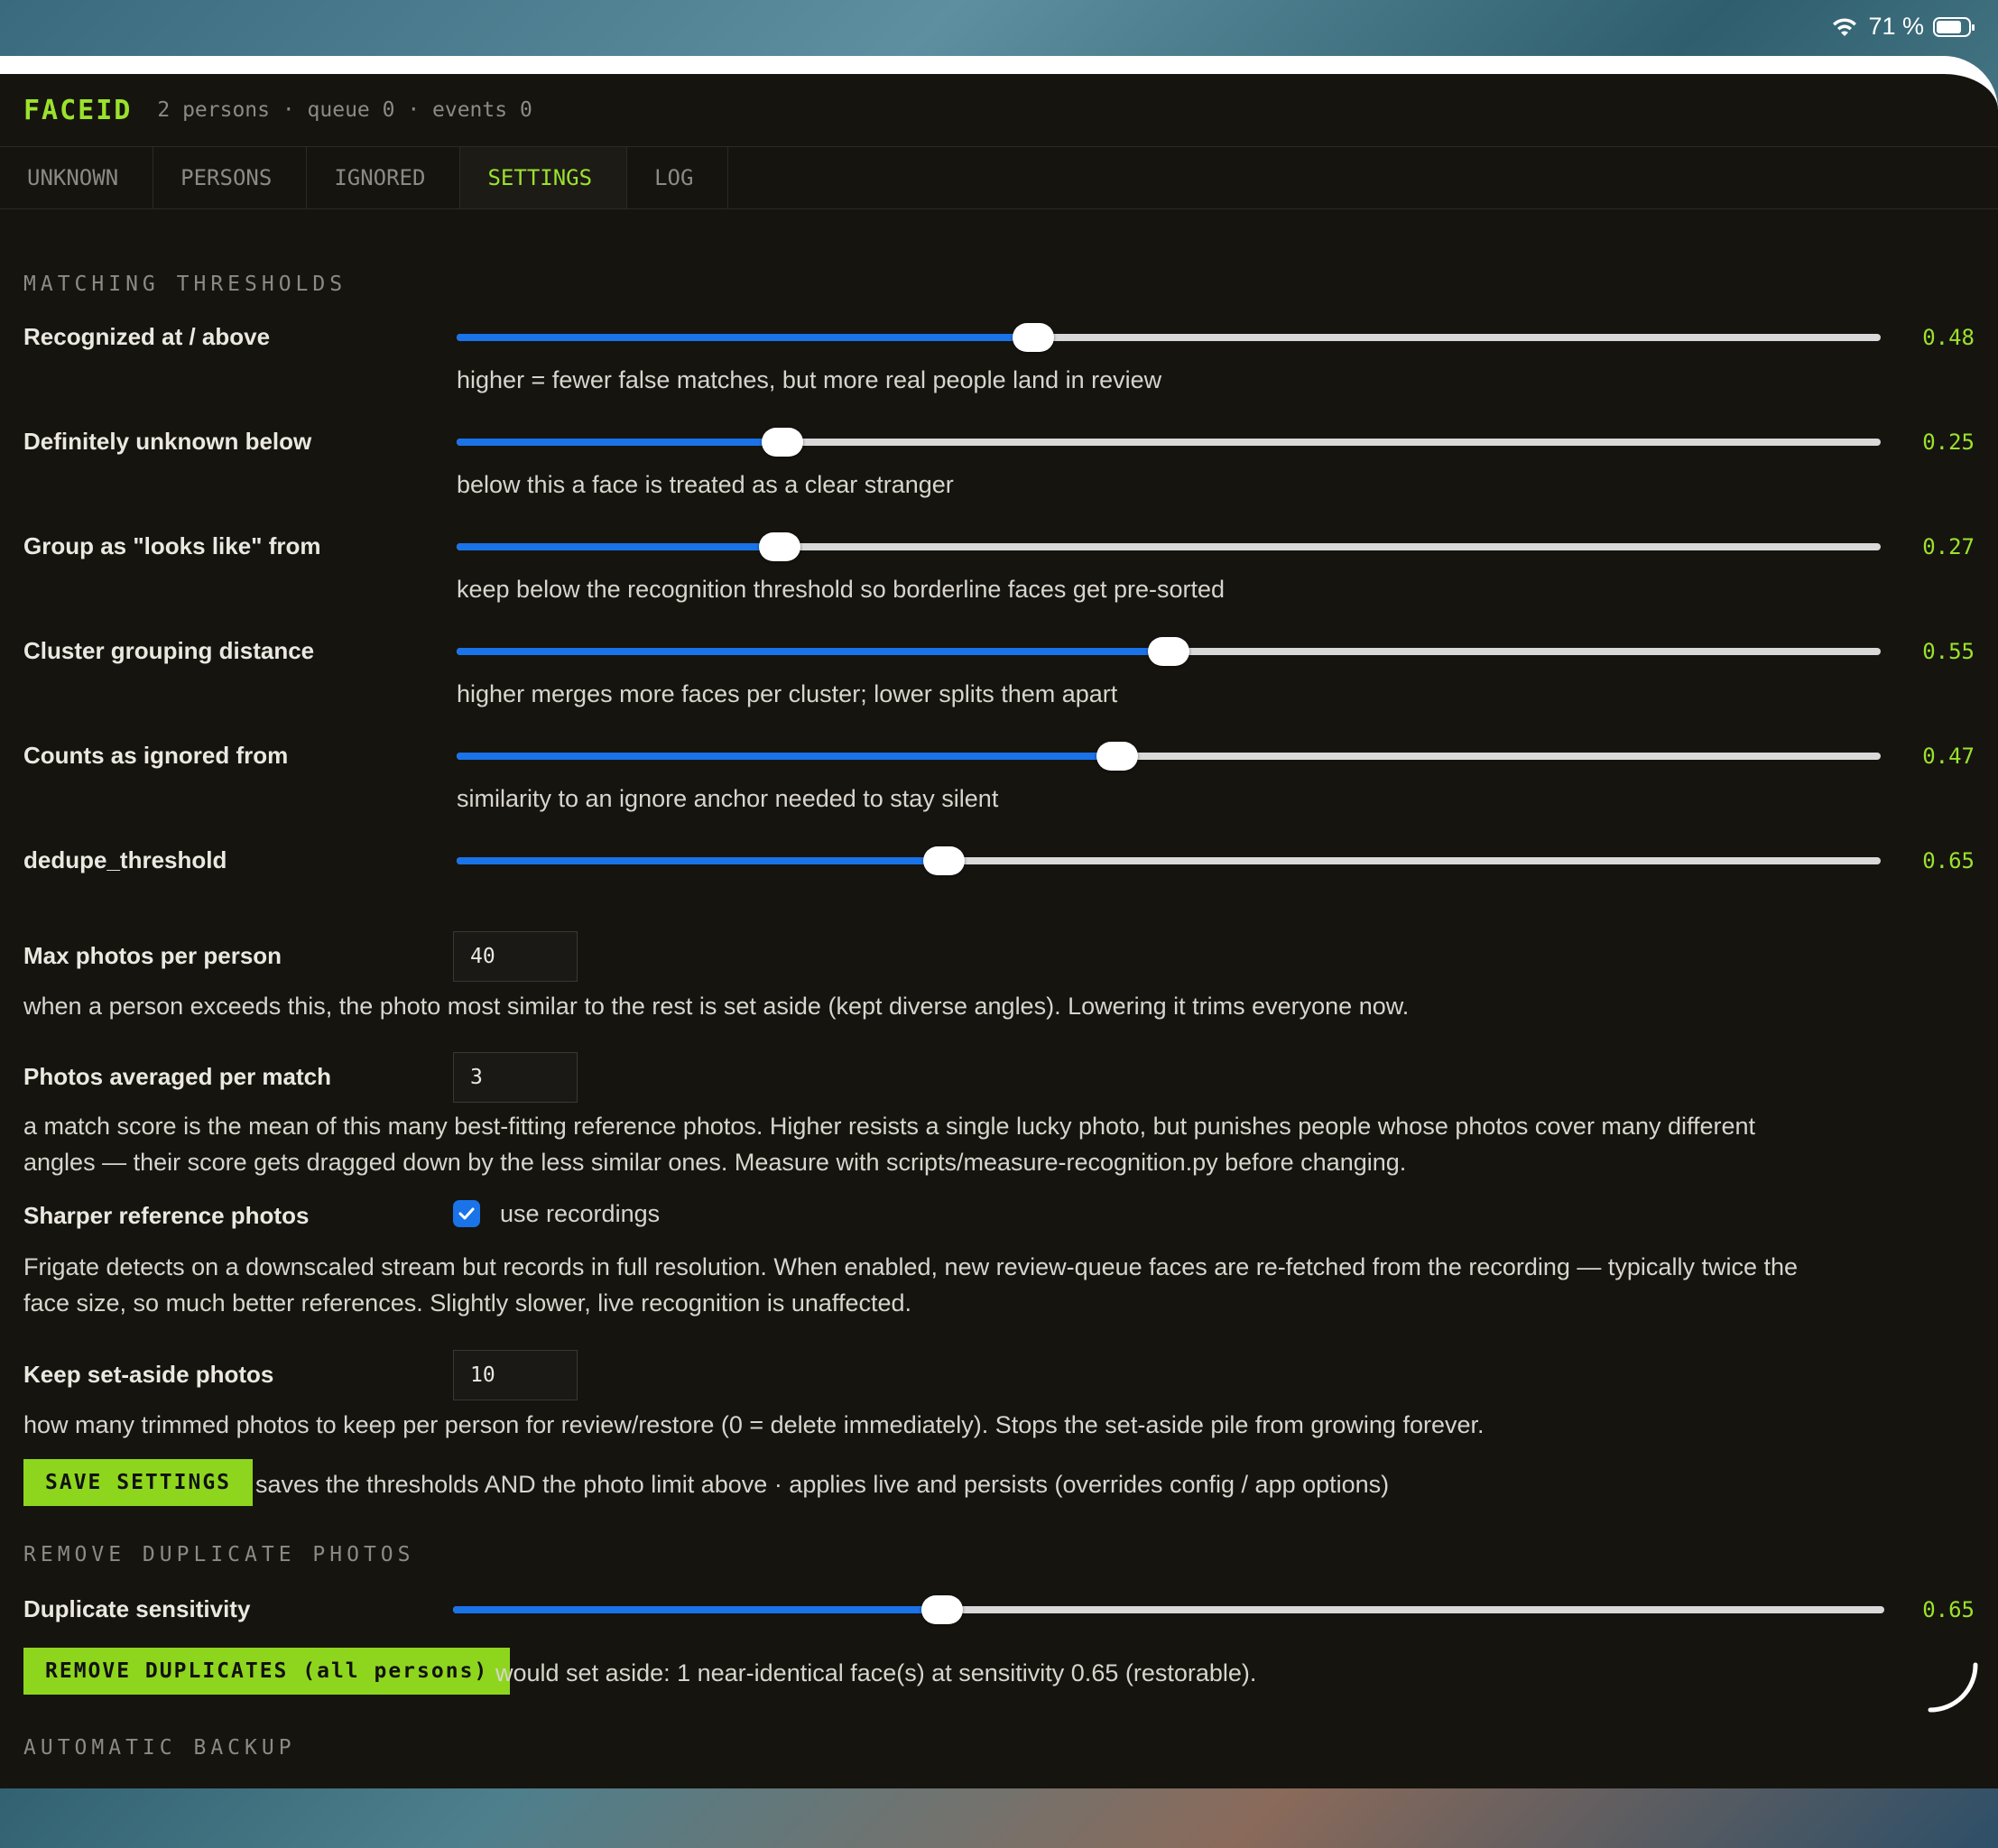  What do you see at coordinates (169, 650) in the screenshot?
I see `threshold-label: Cluster grouping distance` at bounding box center [169, 650].